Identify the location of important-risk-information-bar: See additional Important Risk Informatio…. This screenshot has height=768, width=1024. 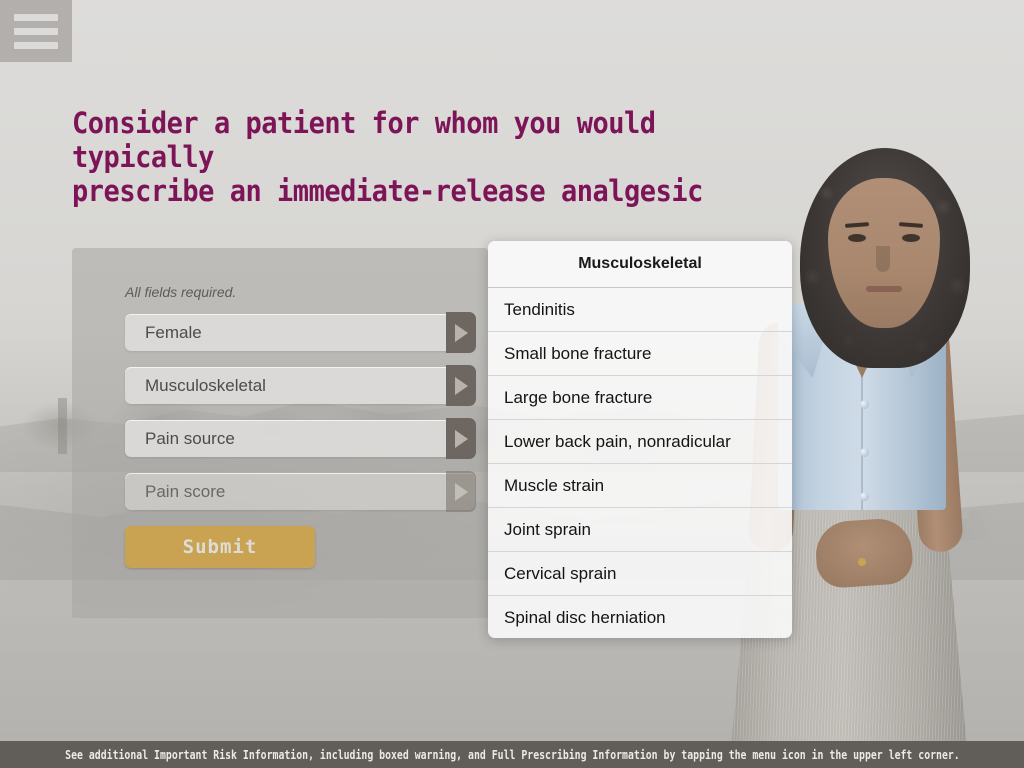
(512, 754).